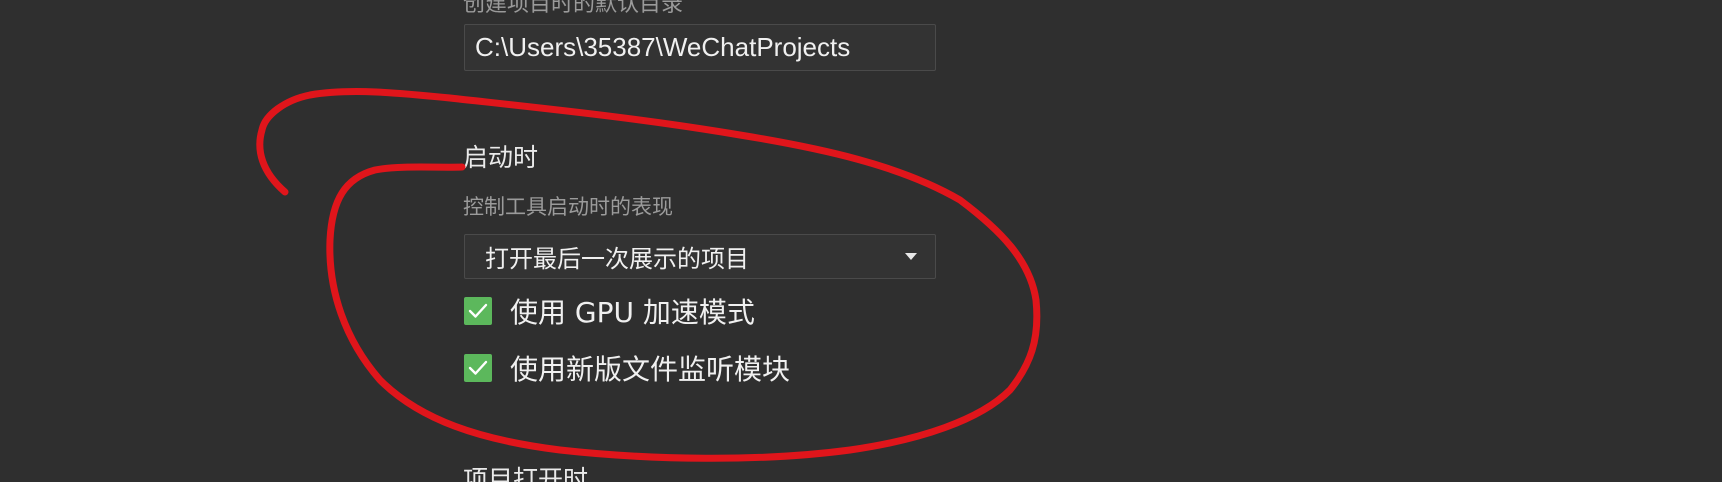 The image size is (1722, 482). I want to click on caret-down-icon, so click(911, 256).